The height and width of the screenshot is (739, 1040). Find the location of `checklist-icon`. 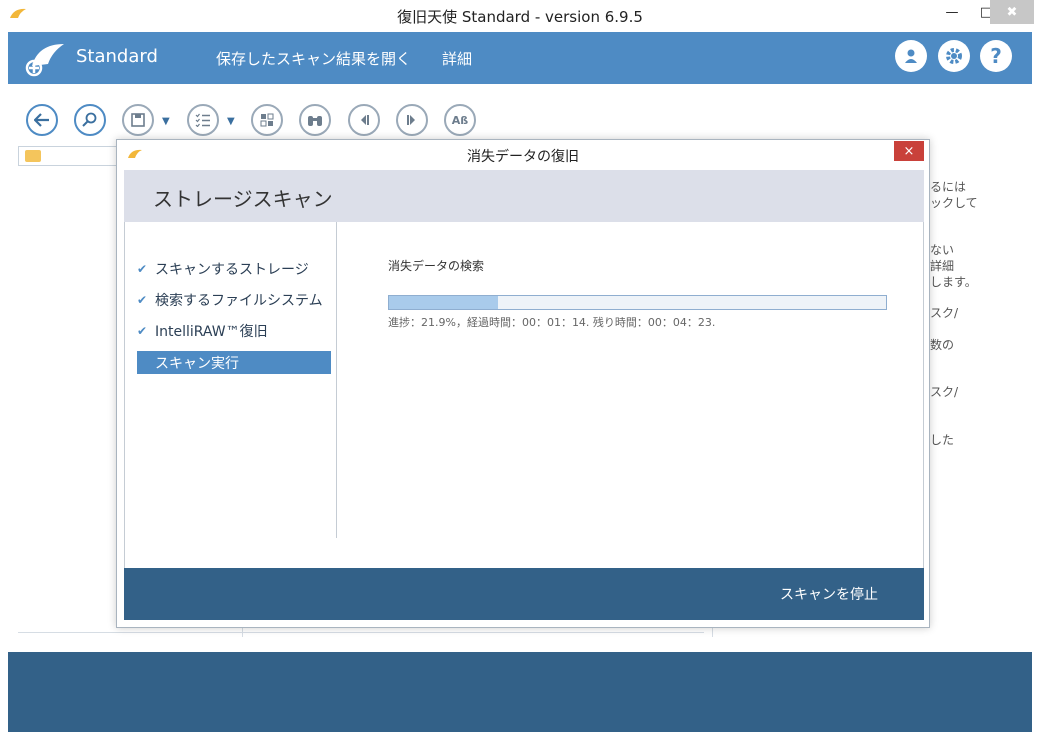

checklist-icon is located at coordinates (202, 120).